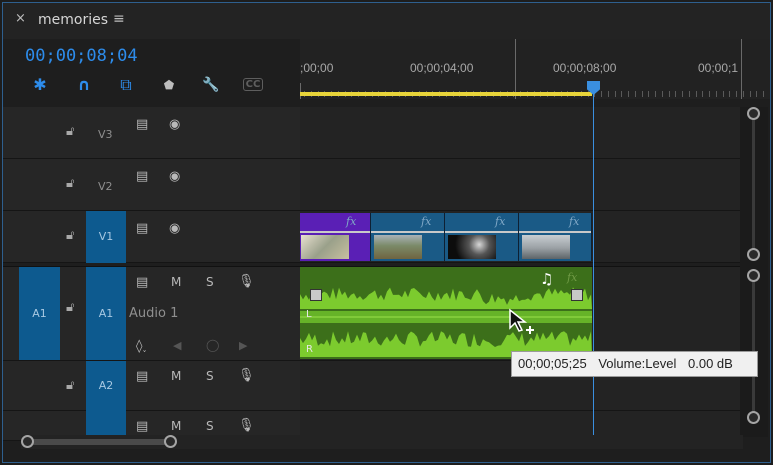 The image size is (773, 465). What do you see at coordinates (520, 133) in the screenshot?
I see `track-lane-v3` at bounding box center [520, 133].